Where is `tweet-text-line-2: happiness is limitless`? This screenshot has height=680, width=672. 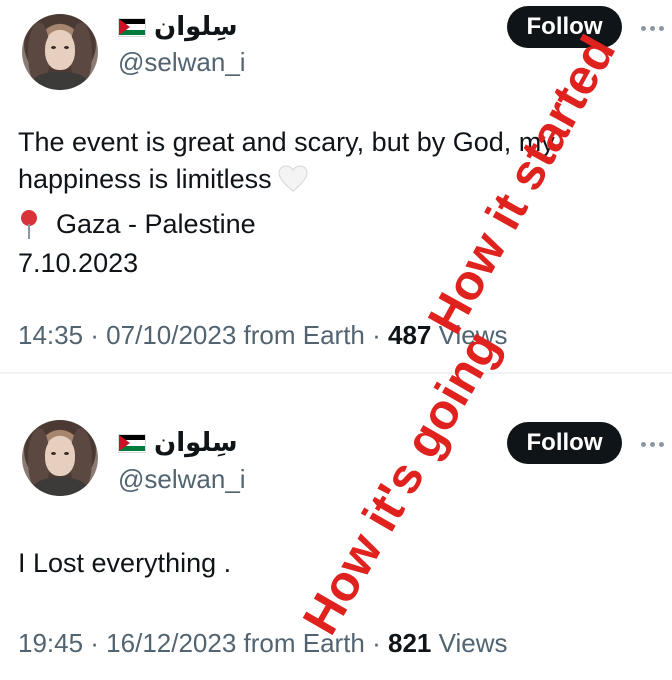
tweet-text-line-2: happiness is limitless is located at coordinates (145, 179).